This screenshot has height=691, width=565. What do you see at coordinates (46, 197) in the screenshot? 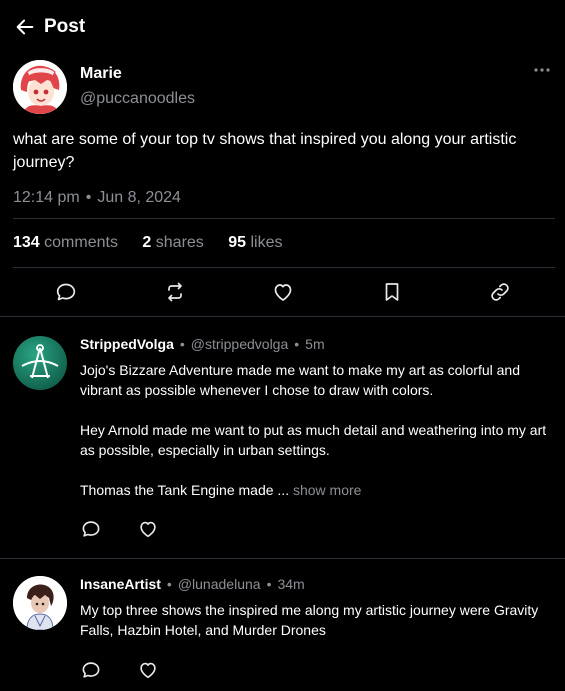
I see `post-time: 12:14 pm` at bounding box center [46, 197].